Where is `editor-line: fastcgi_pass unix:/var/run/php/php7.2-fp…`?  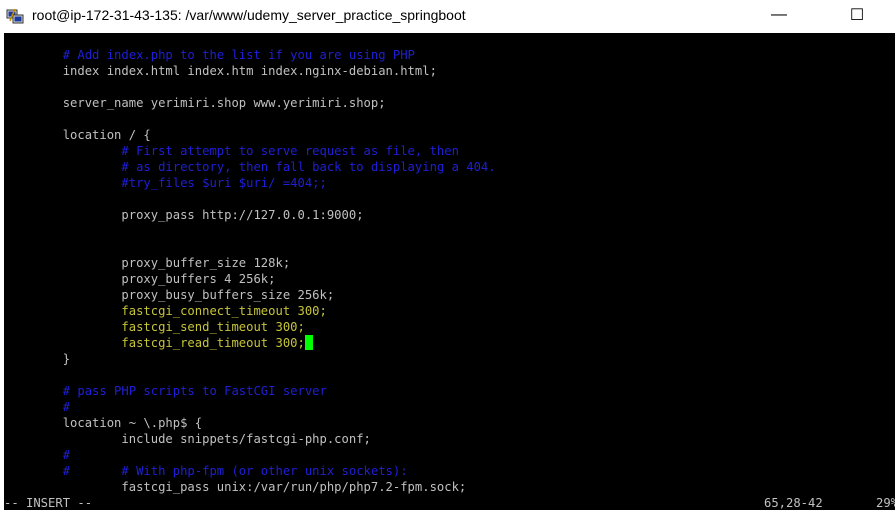 editor-line: fastcgi_pass unix:/var/run/php/php7.2-fp… is located at coordinates (235, 487).